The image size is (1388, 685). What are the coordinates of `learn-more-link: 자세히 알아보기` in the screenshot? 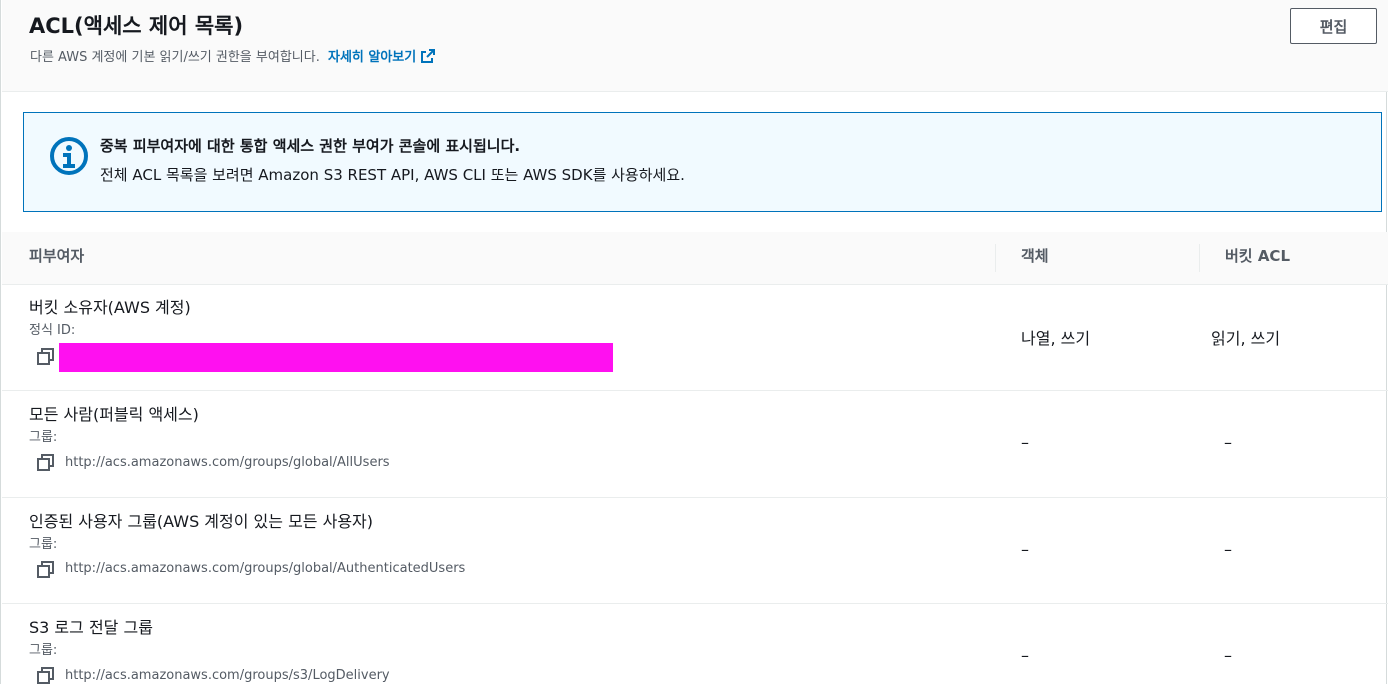 It's located at (381, 57).